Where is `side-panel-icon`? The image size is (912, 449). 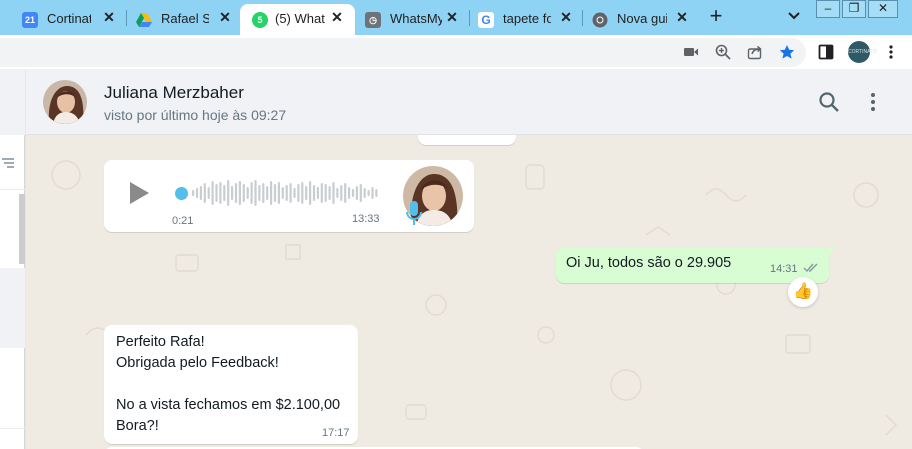 side-panel-icon is located at coordinates (826, 52).